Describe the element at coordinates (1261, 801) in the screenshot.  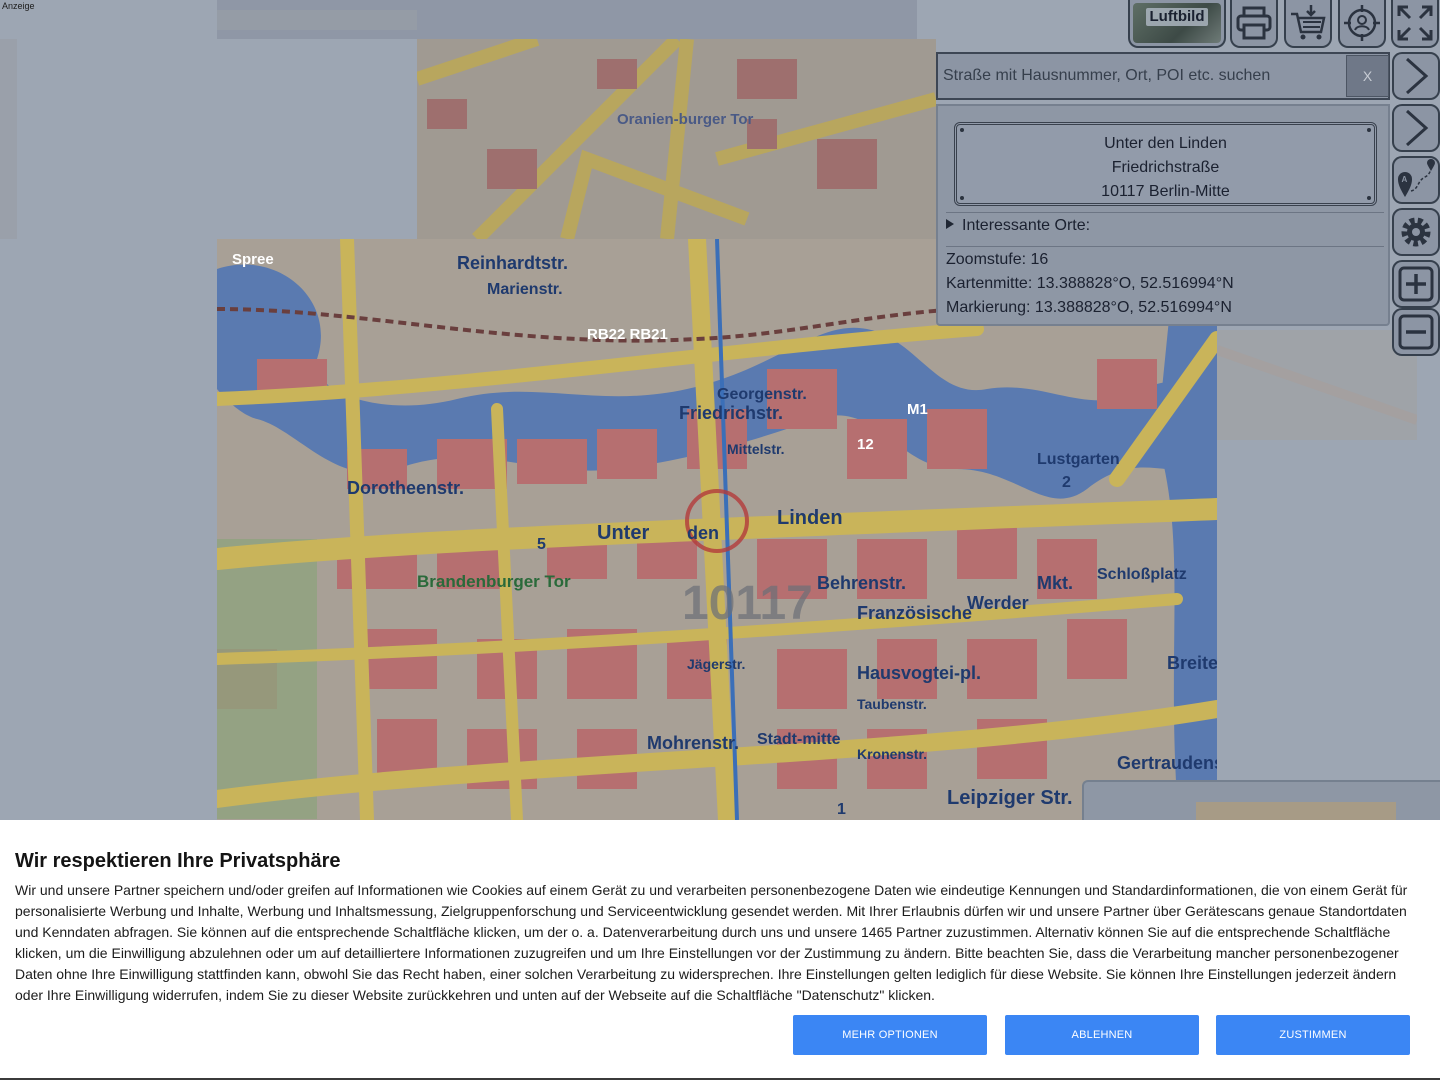
I see `overview-map` at that location.